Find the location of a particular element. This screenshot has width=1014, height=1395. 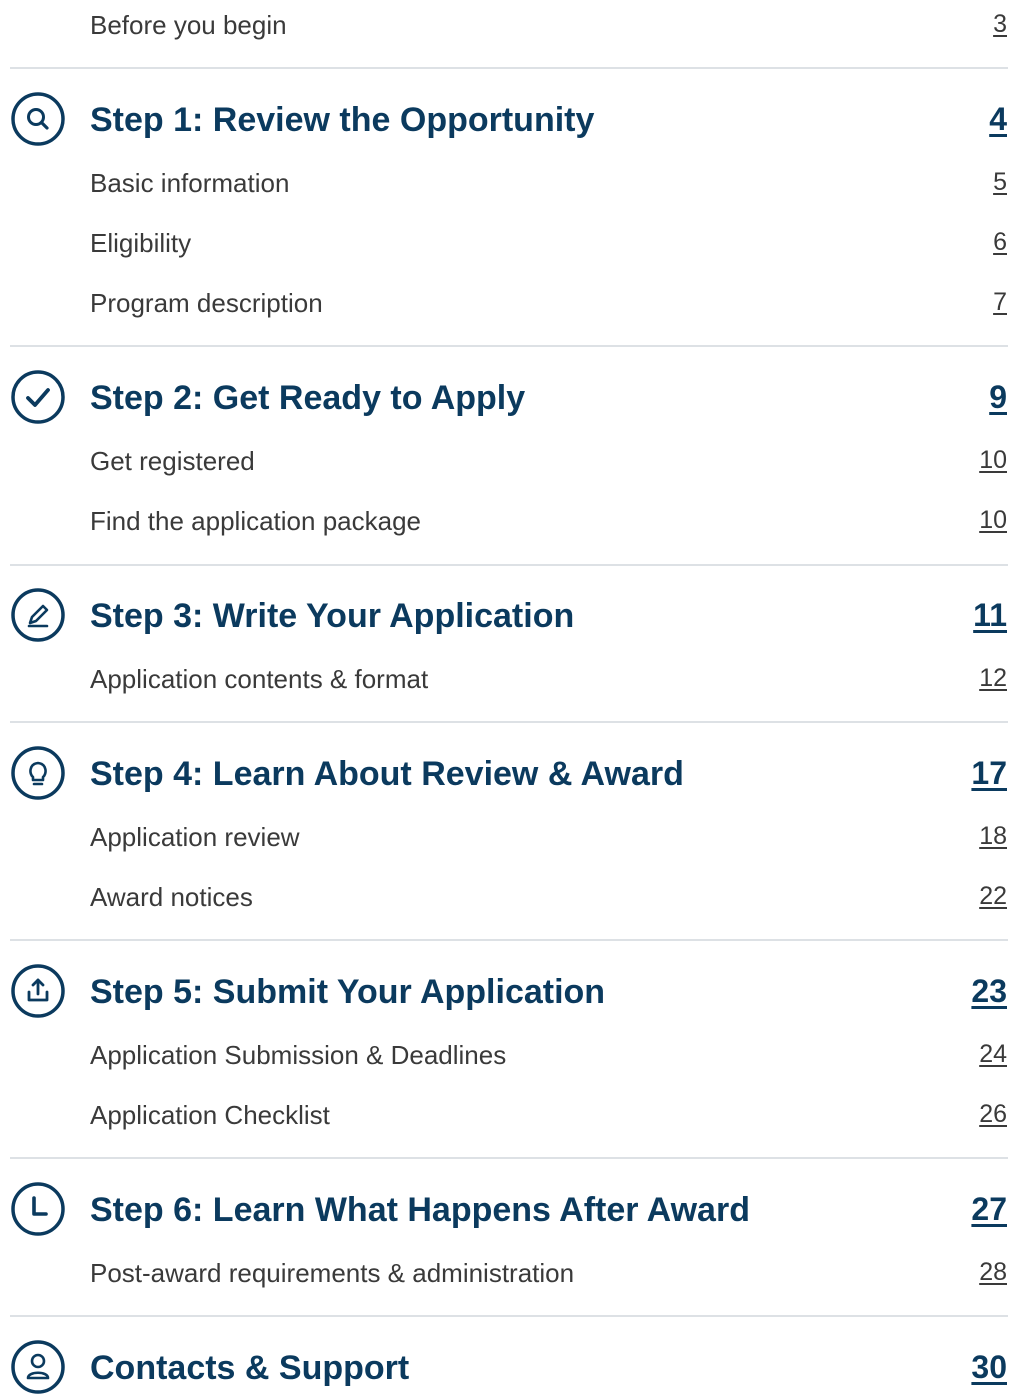

step-page-link: 27 is located at coordinates (989, 1209).